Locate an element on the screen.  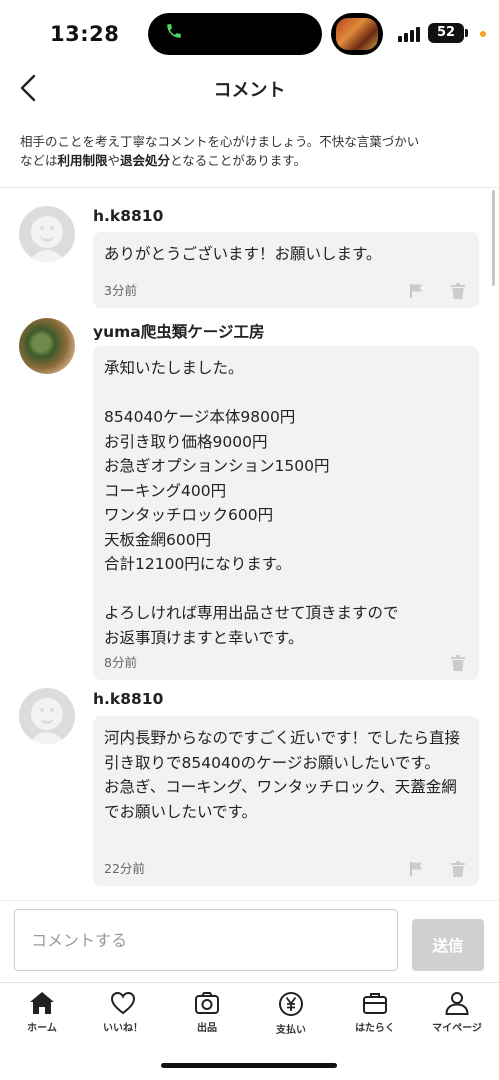
comment-text: ありがとうございます！お願いします。 is located at coordinates (243, 254).